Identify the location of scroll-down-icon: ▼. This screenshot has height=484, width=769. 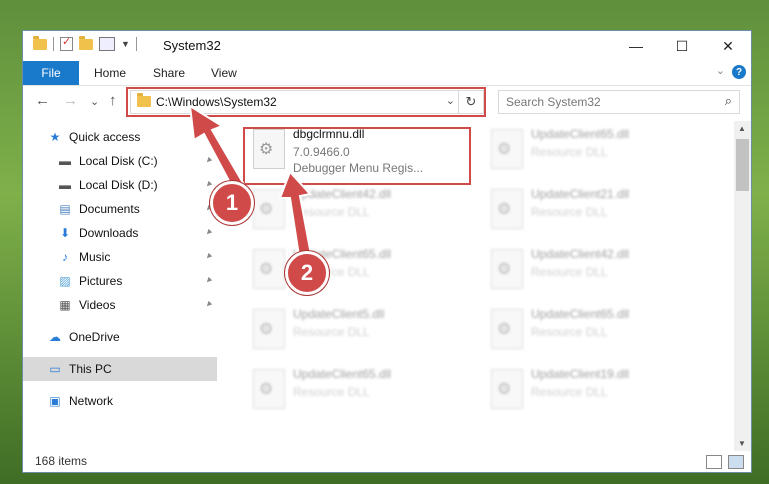
(742, 443).